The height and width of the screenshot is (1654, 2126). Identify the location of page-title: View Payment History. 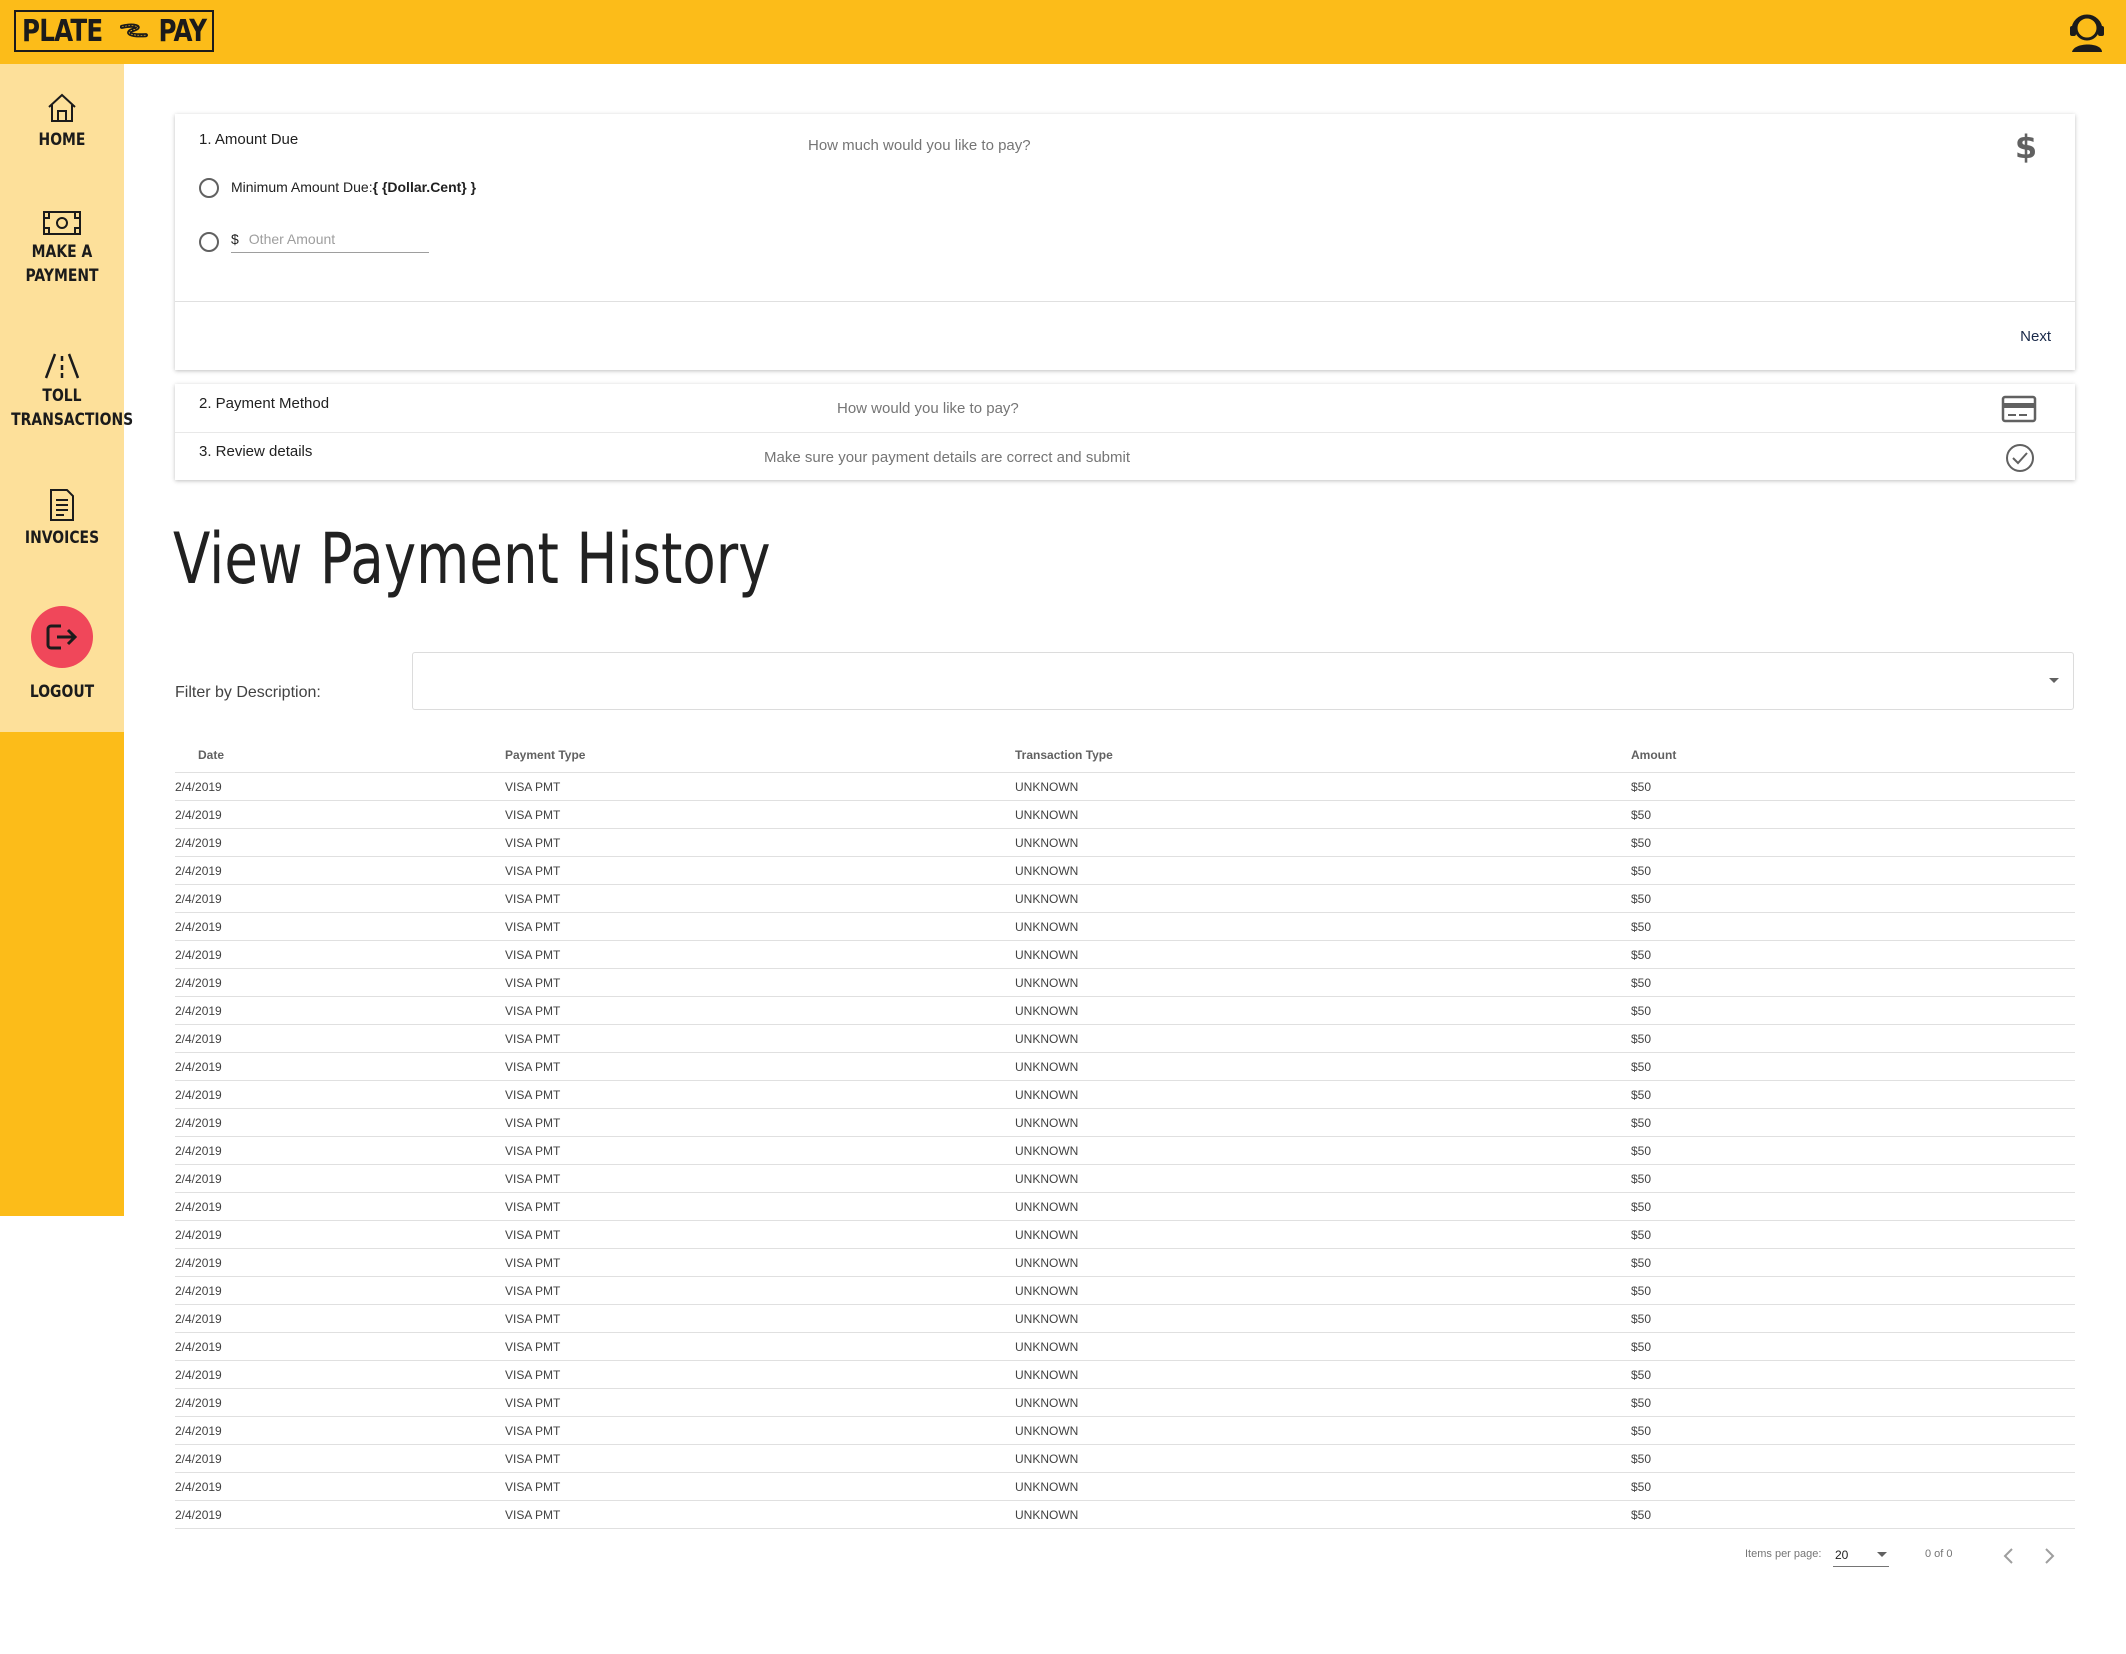
(472, 559).